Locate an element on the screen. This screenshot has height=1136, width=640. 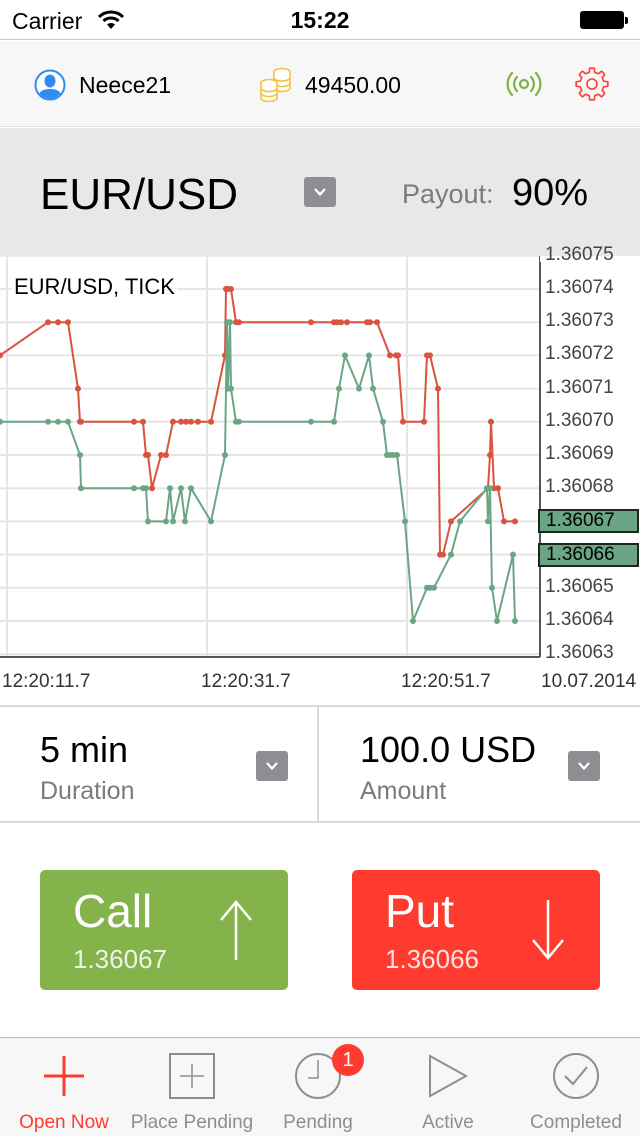
tab-label: Open Now is located at coordinates (64, 1122).